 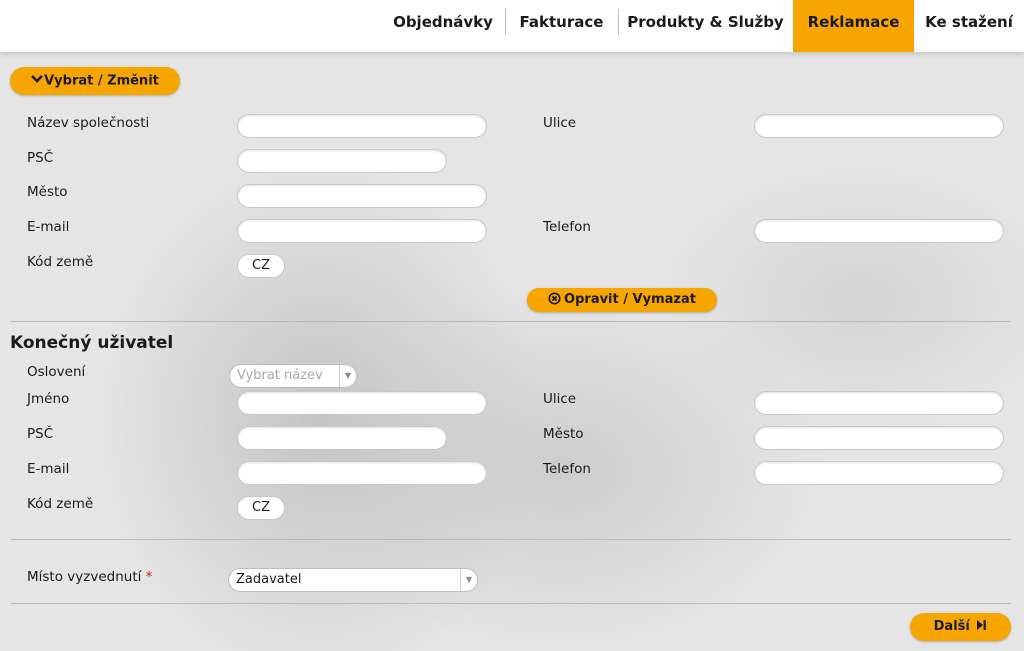 I want to click on email-input, so click(x=362, y=231).